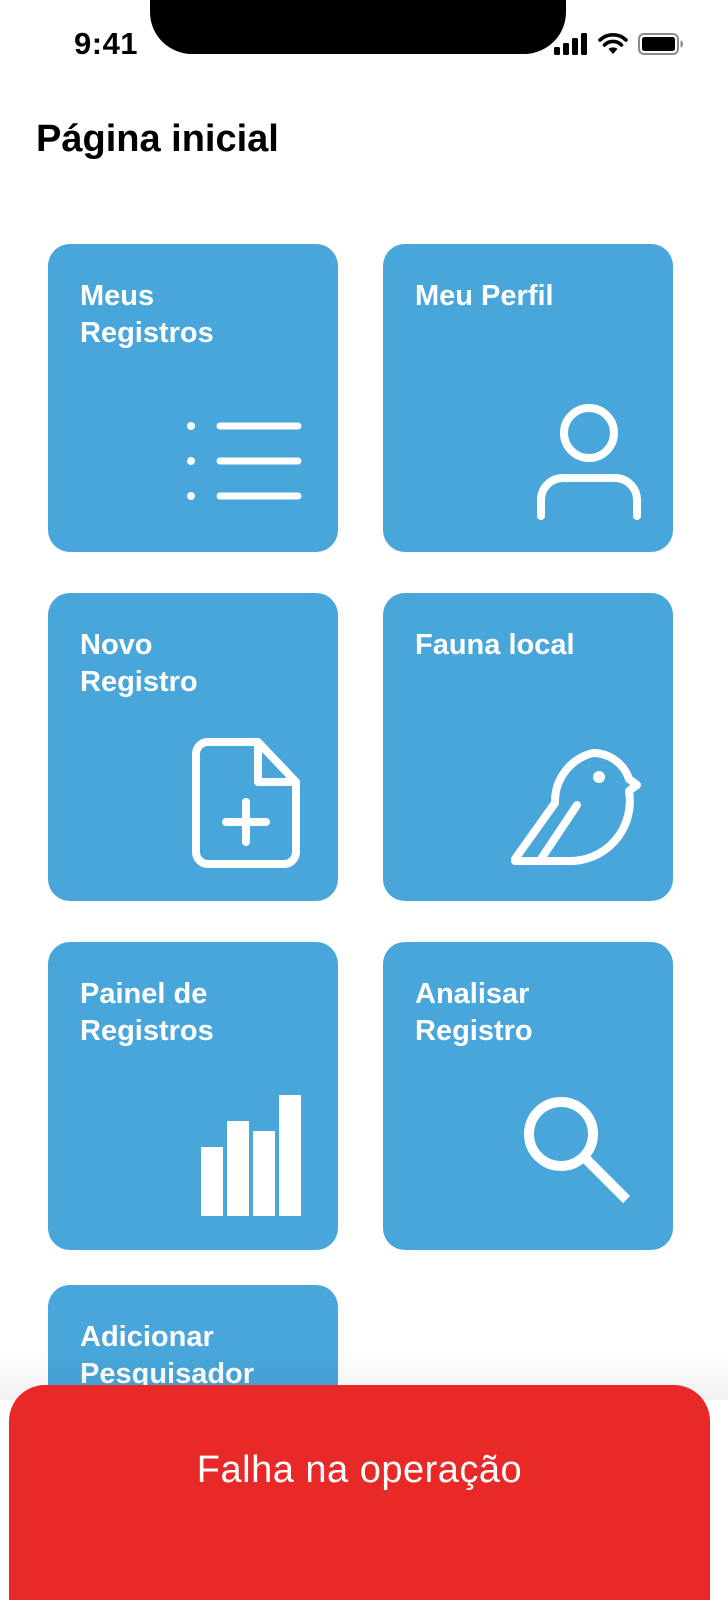 This screenshot has height=1600, width=728. Describe the element at coordinates (613, 43) in the screenshot. I see `wifi-icon` at that location.